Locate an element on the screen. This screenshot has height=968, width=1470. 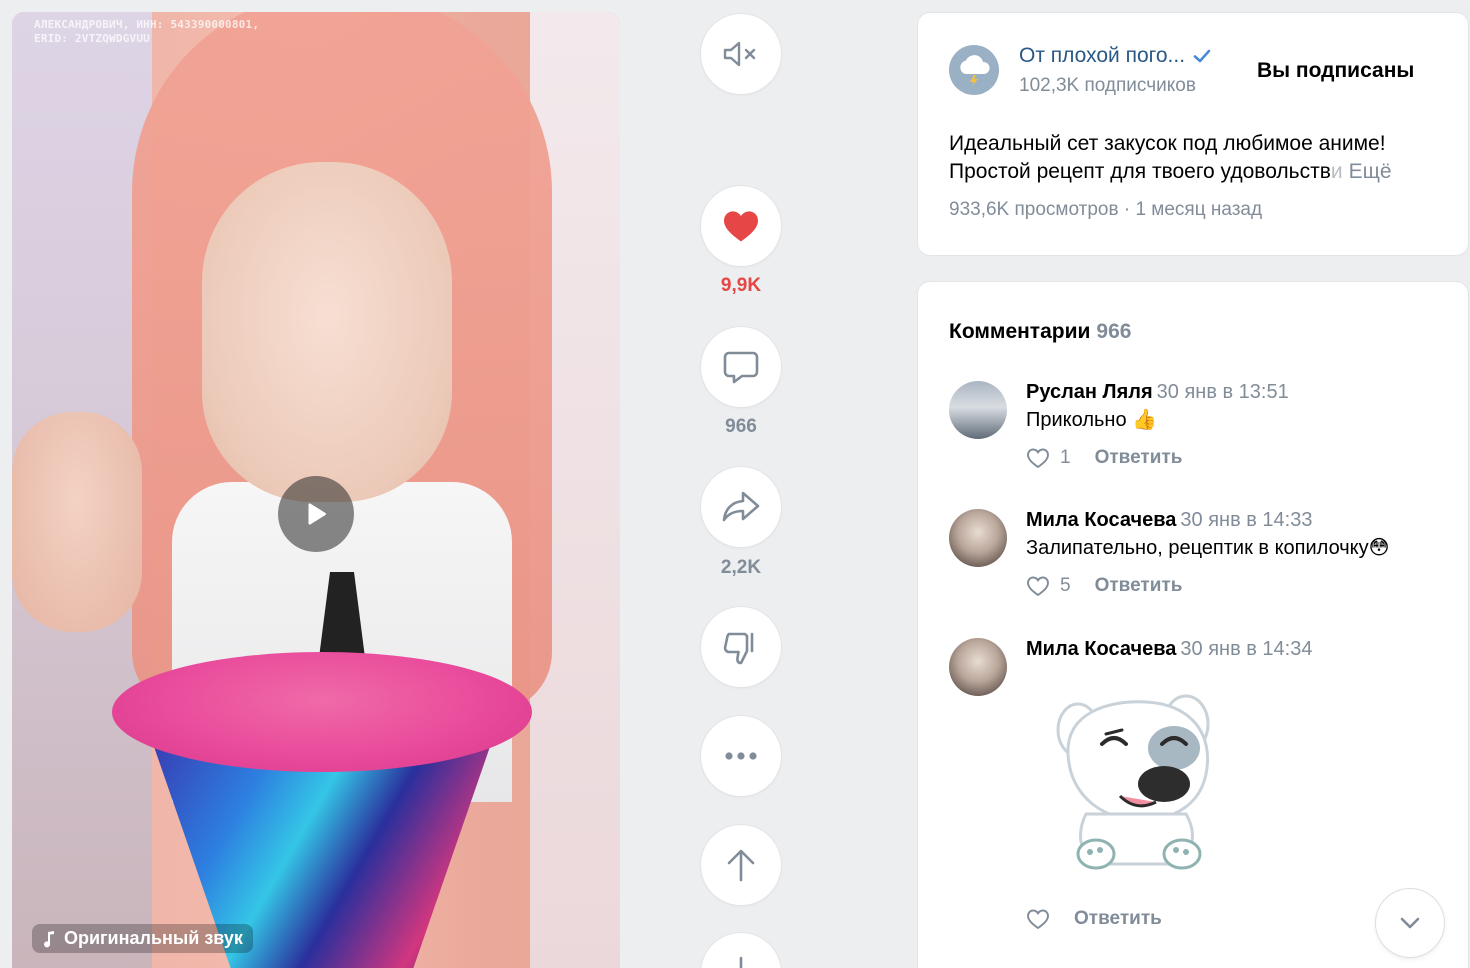
comment-author: Руслан Ляля 30 янв в 13:51 is located at coordinates (1157, 392).